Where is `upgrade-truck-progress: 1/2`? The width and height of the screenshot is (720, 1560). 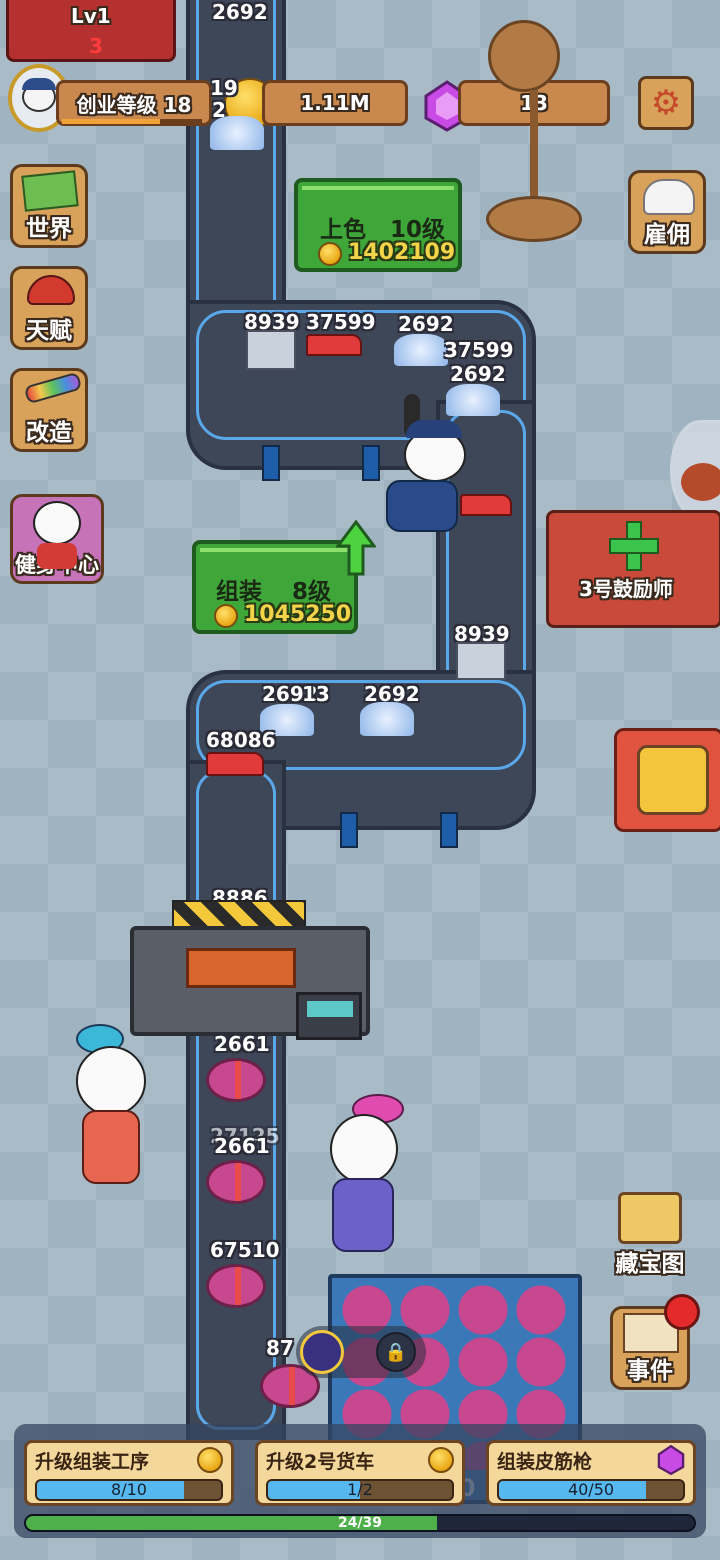 upgrade-truck-progress: 1/2 is located at coordinates (360, 1490).